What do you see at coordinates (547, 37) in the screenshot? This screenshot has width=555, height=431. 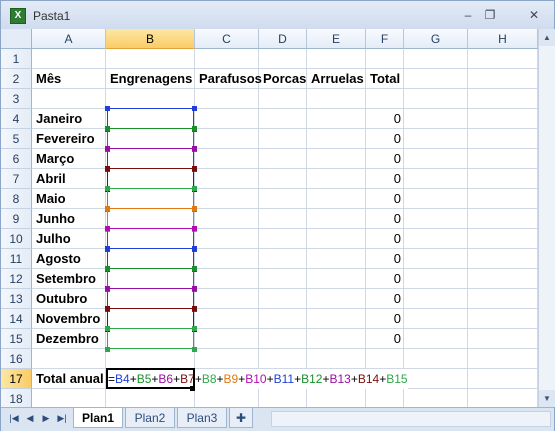 I see `scroll-up-icon: ▲` at bounding box center [547, 37].